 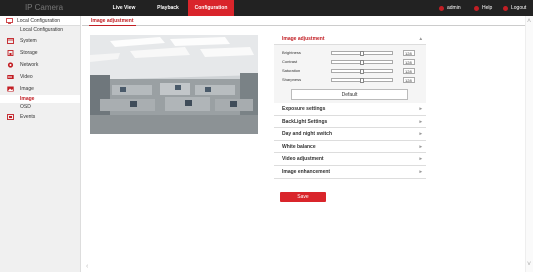 I want to click on sidebar-item-image: Image, so click(x=40, y=89).